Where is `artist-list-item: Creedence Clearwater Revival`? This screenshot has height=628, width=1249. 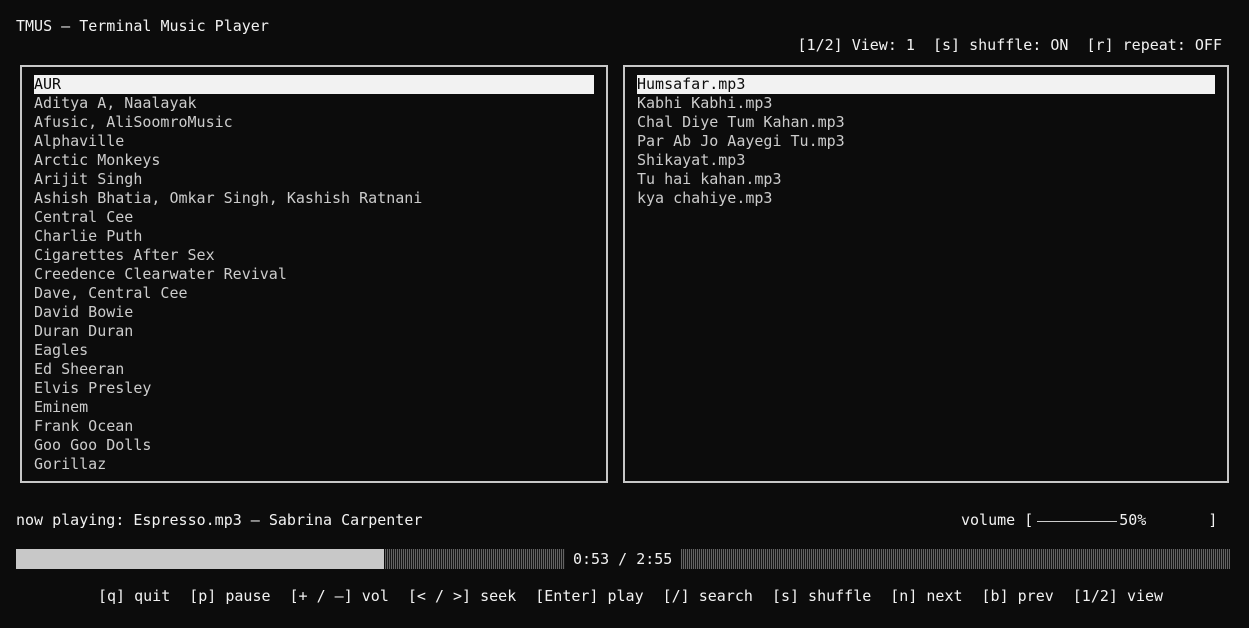
artist-list-item: Creedence Clearwater Revival is located at coordinates (314, 274).